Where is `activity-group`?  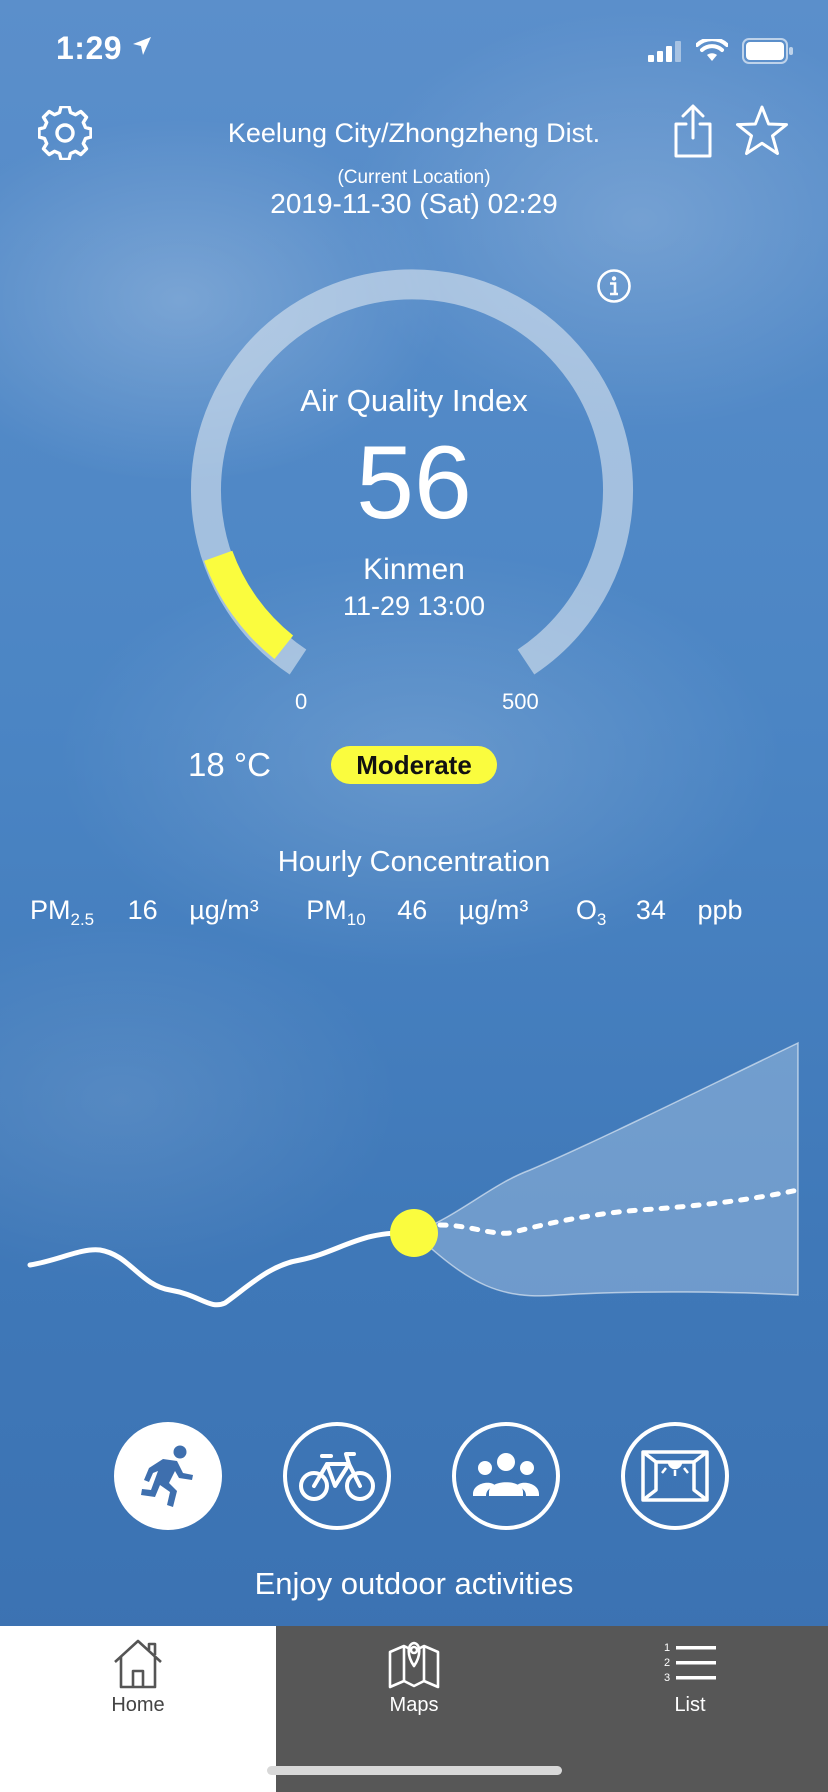
activity-group is located at coordinates (506, 1476).